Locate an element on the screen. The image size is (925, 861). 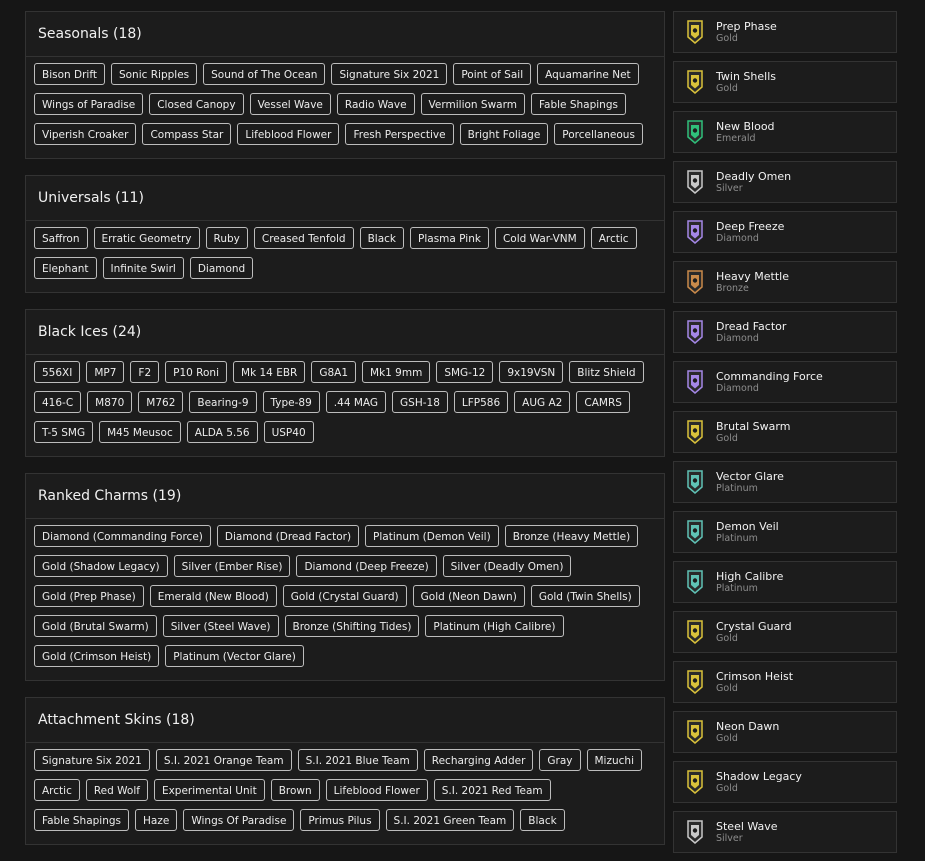
rank-charm-item: Twin Shells Gold is located at coordinates (785, 82).